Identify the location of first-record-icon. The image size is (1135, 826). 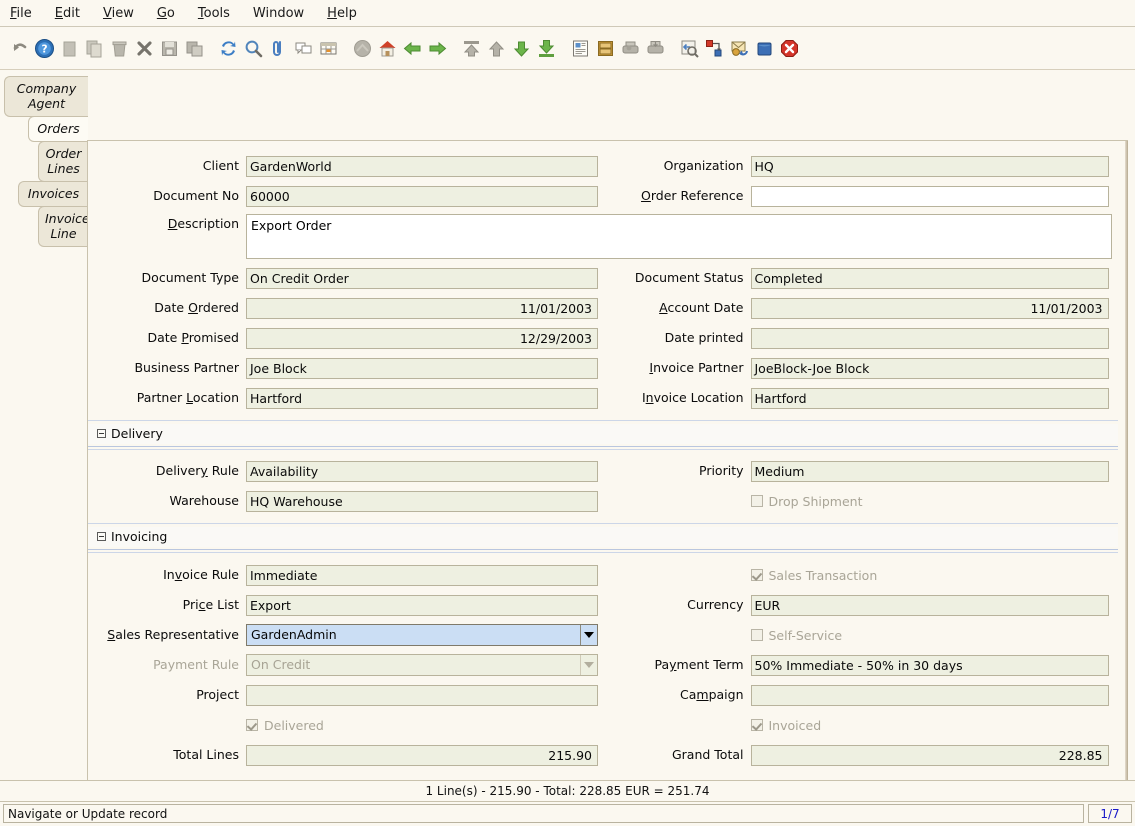
(471, 48).